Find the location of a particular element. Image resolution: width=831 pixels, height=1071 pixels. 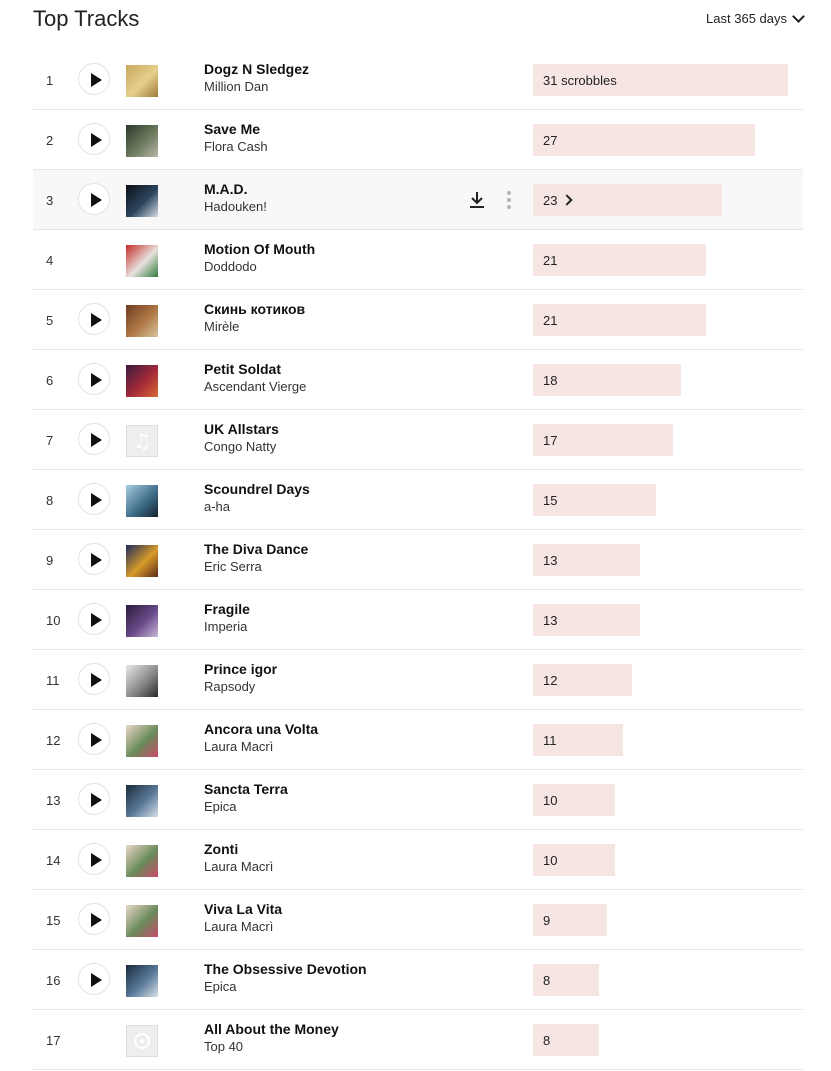

scrobble-bar: 18 is located at coordinates (607, 380).